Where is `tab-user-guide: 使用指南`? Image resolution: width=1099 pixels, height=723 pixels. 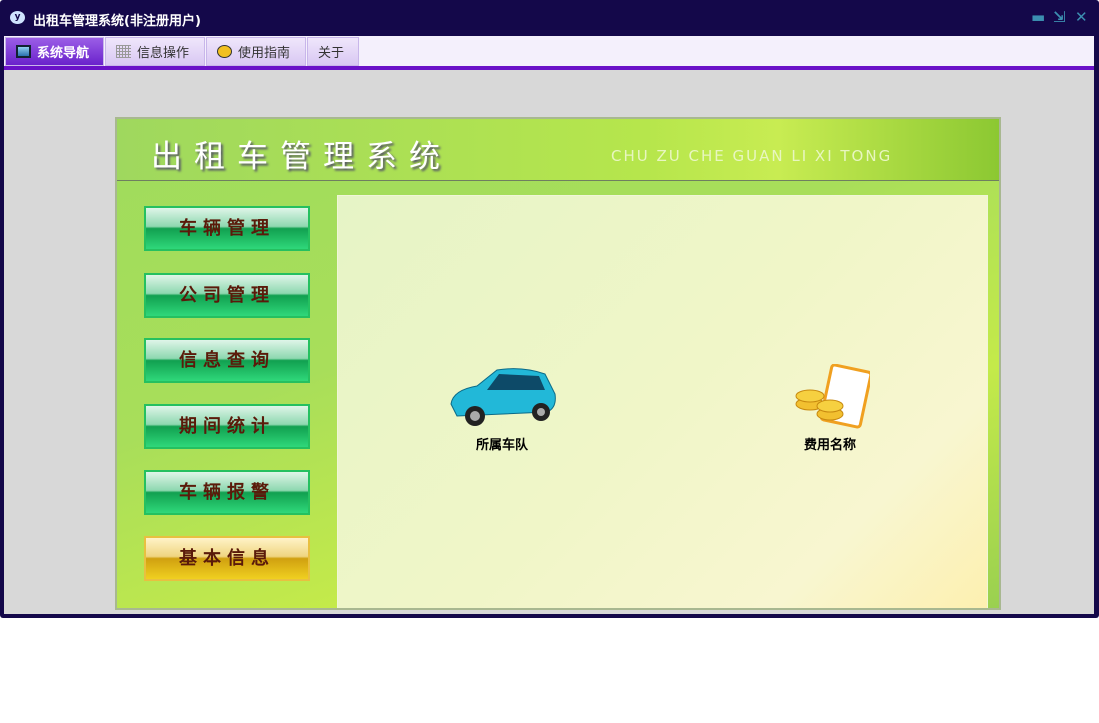 tab-user-guide: 使用指南 is located at coordinates (256, 51).